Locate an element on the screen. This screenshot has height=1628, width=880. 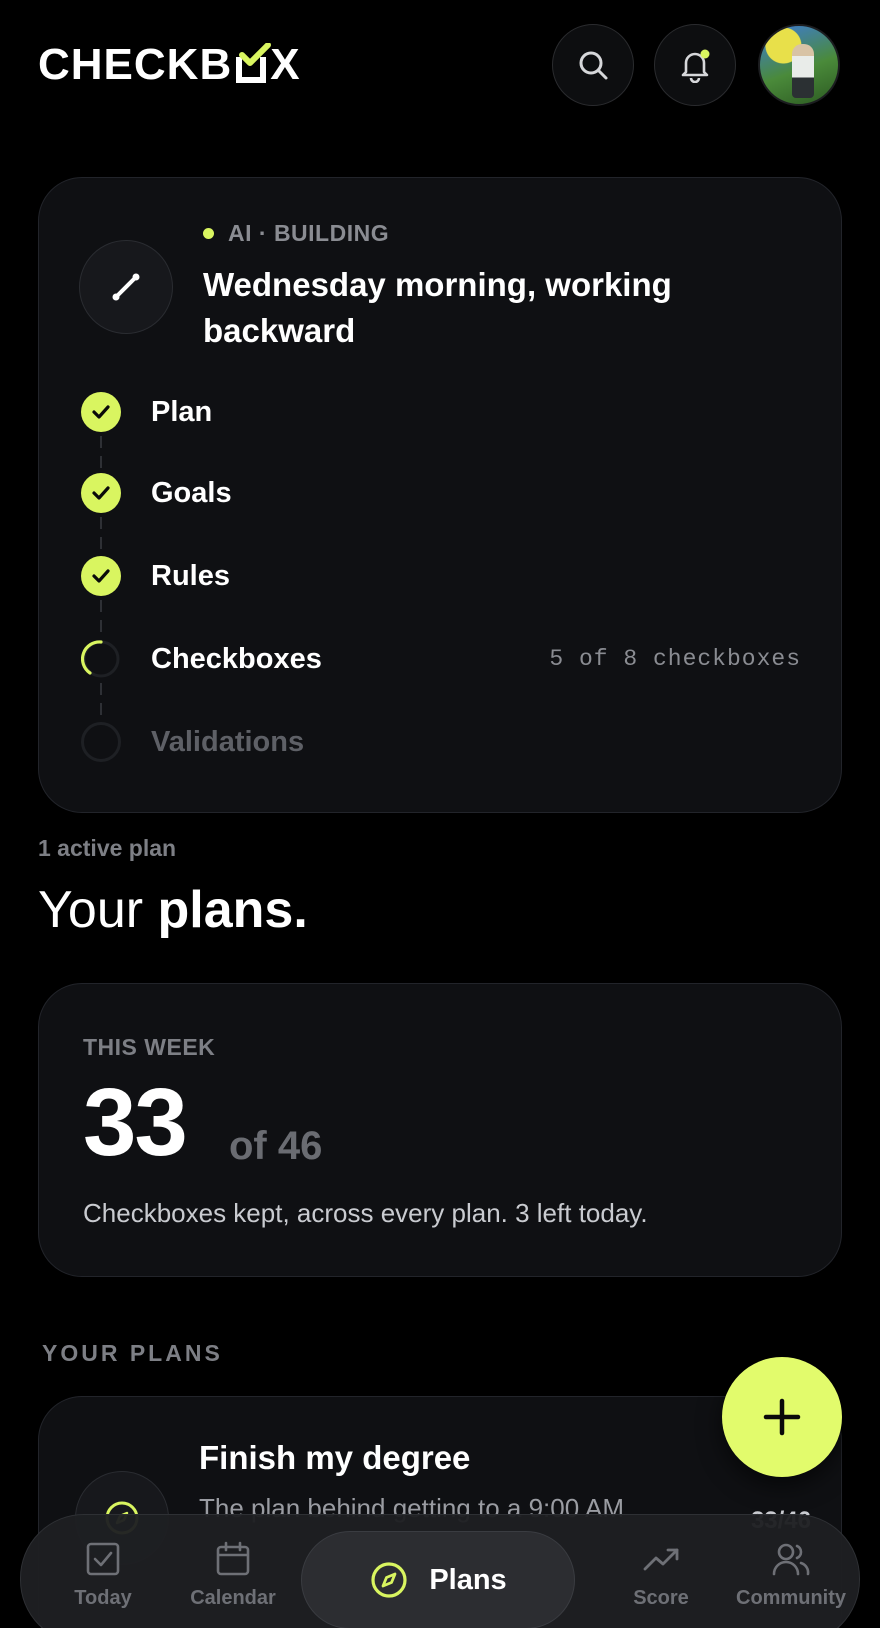
logo-text-right: X is located at coordinates (285, 64).